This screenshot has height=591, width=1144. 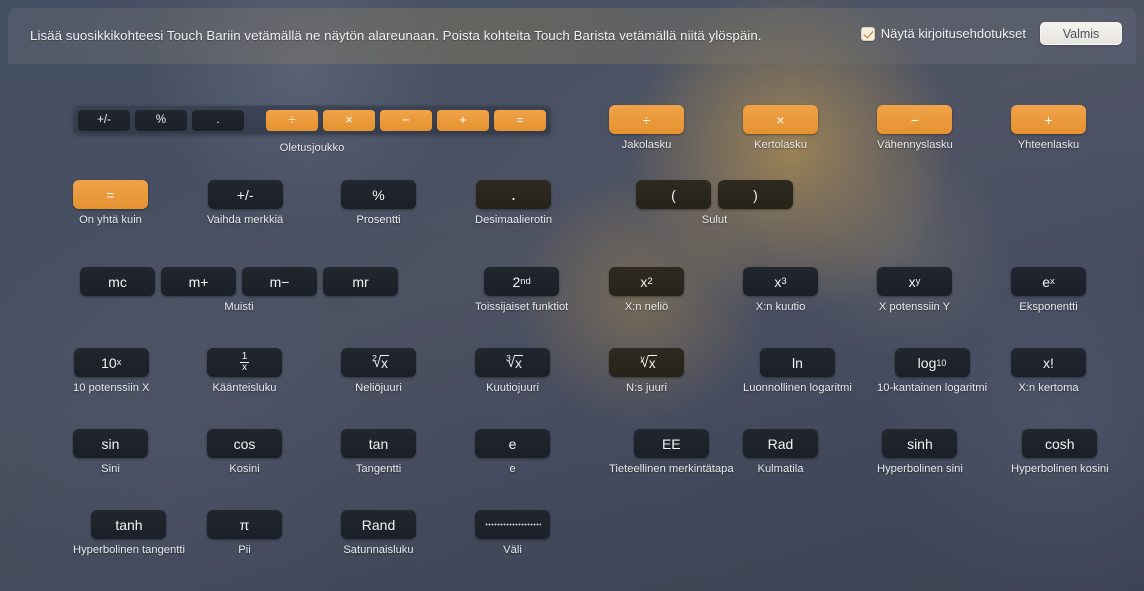 I want to click on cell-tanh: tanh Hyperbolinen tangentti, so click(x=129, y=533).